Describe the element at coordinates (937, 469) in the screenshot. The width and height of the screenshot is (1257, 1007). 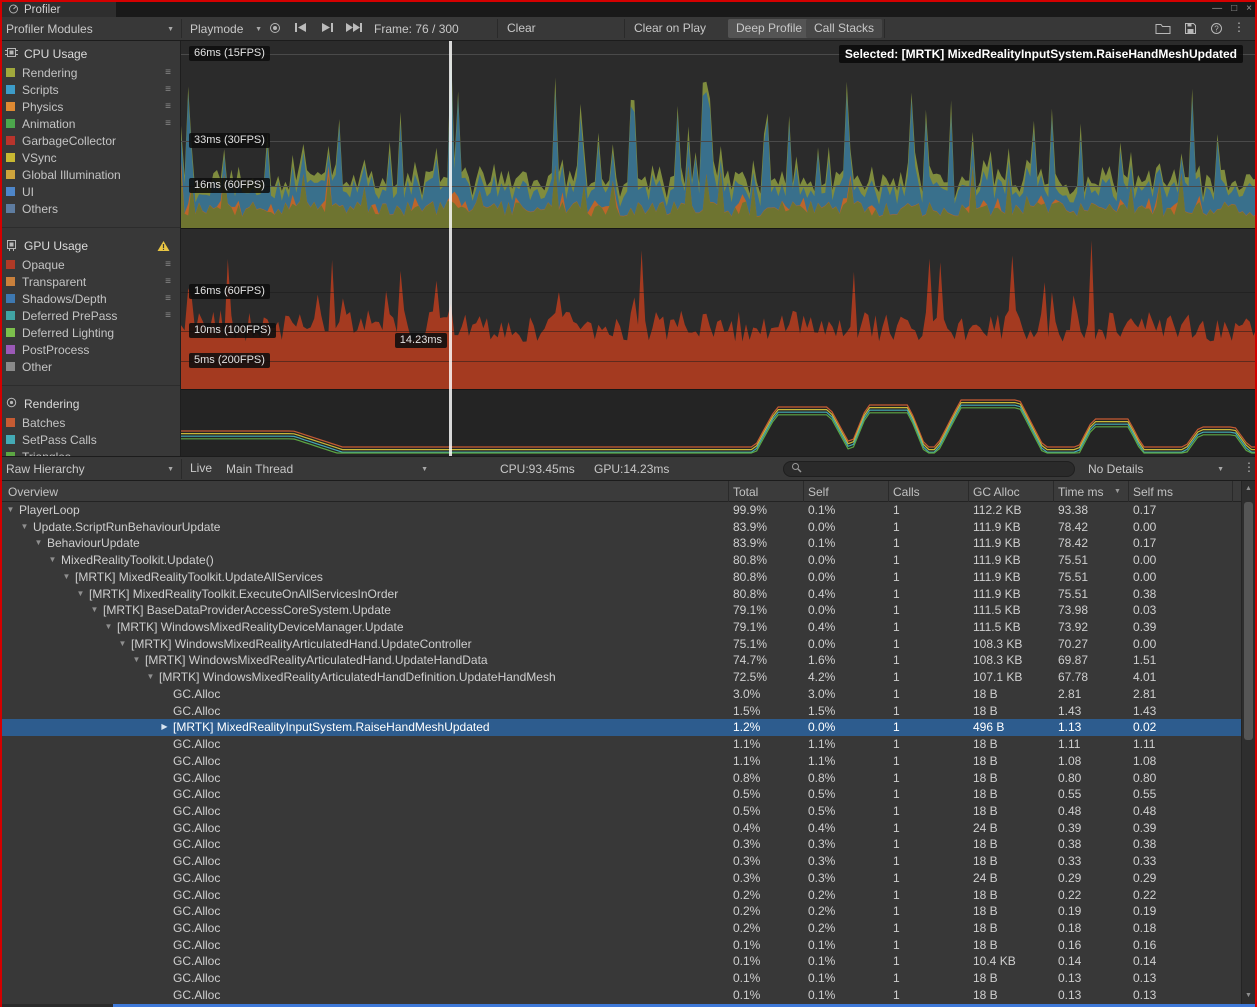
I see `search-input` at that location.